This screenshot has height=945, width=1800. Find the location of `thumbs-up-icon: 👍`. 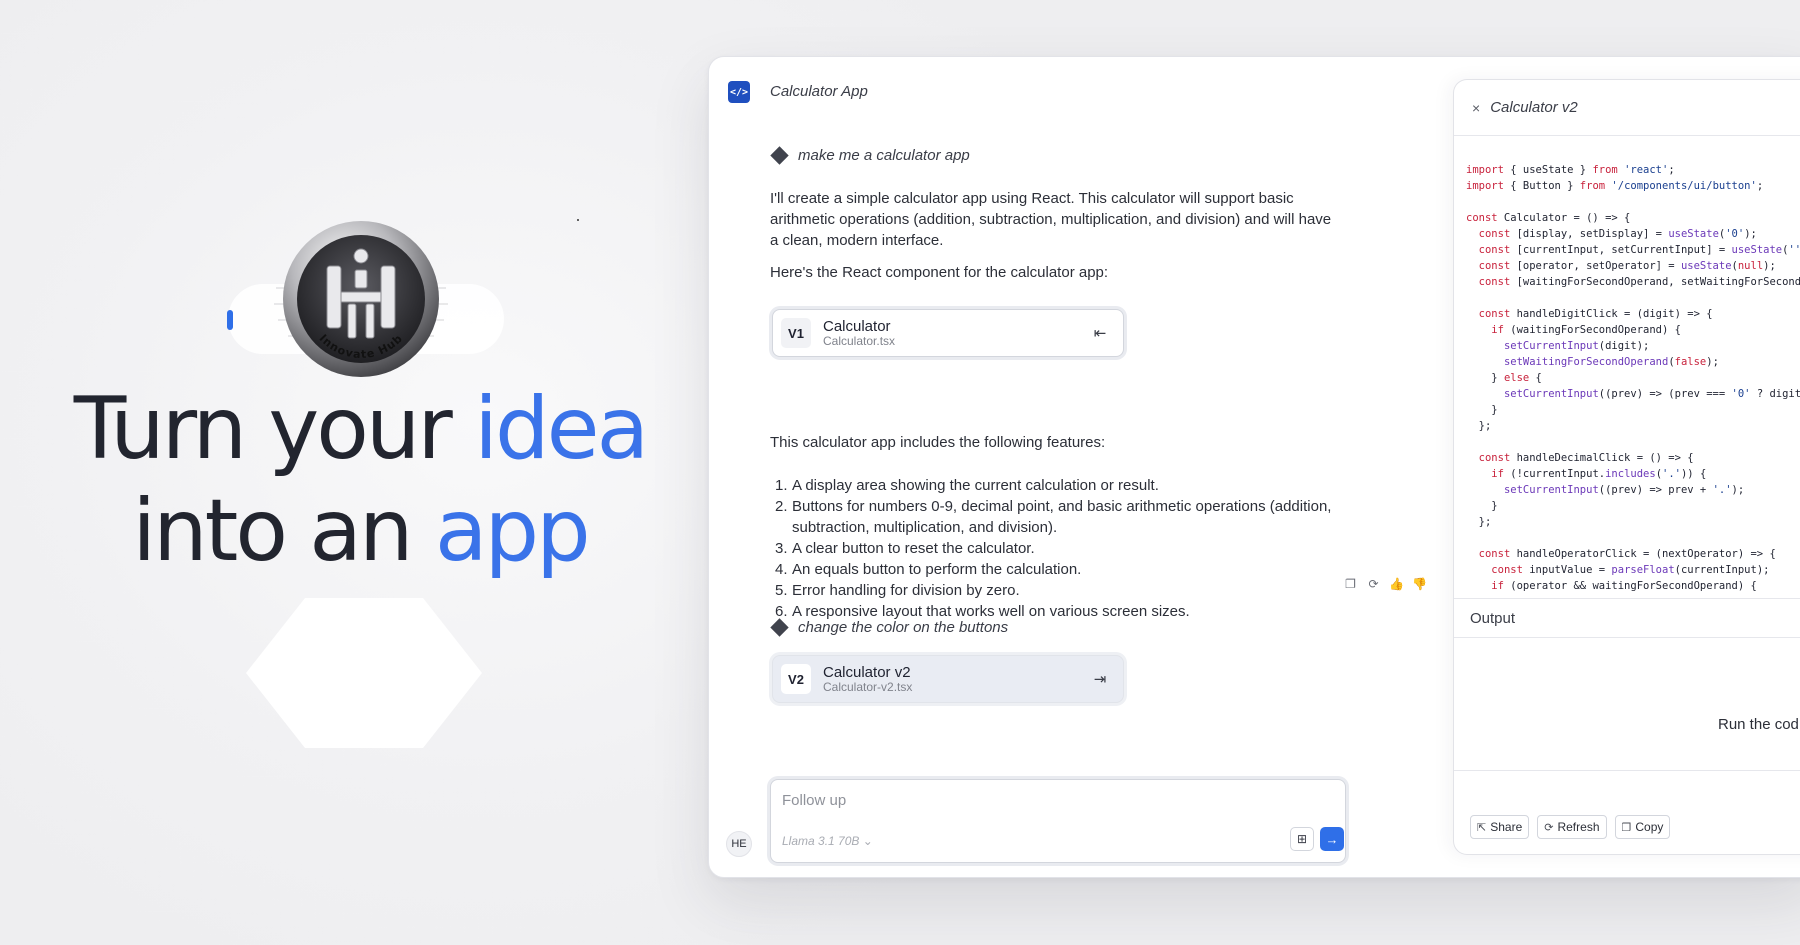

thumbs-up-icon: 👍 is located at coordinates (1396, 584).